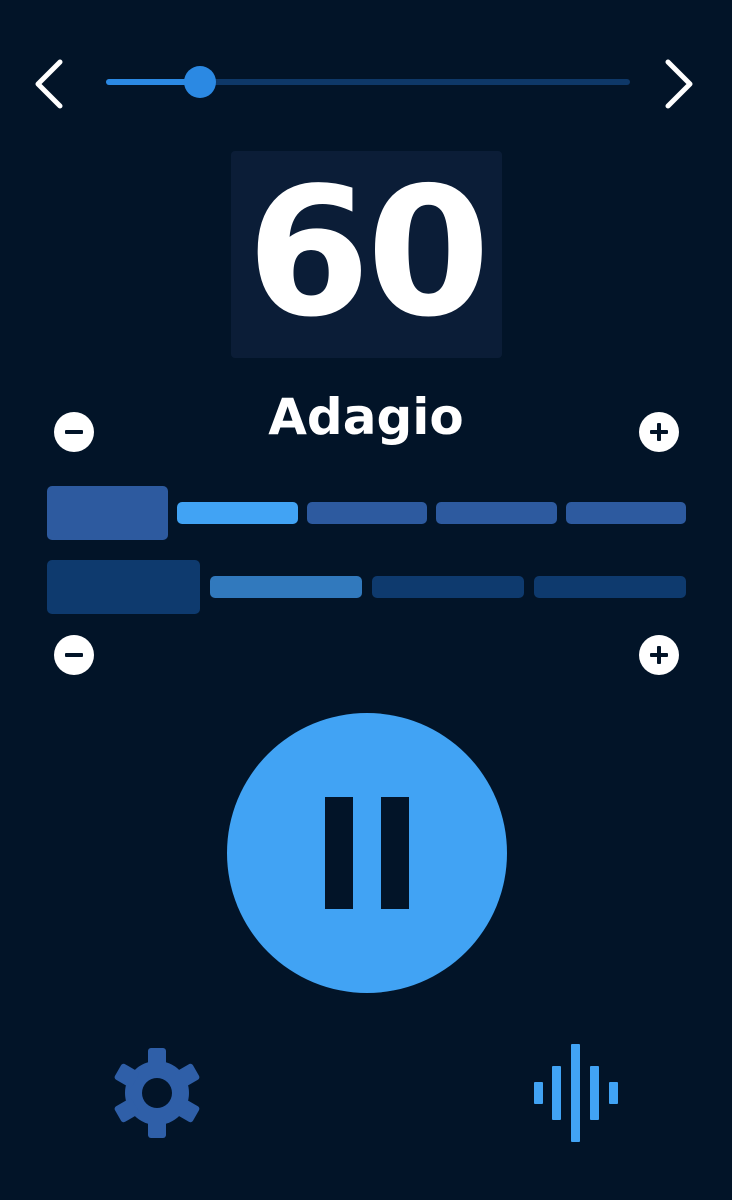 The image size is (732, 1200). Describe the element at coordinates (367, 853) in the screenshot. I see `play-pause-button` at that location.